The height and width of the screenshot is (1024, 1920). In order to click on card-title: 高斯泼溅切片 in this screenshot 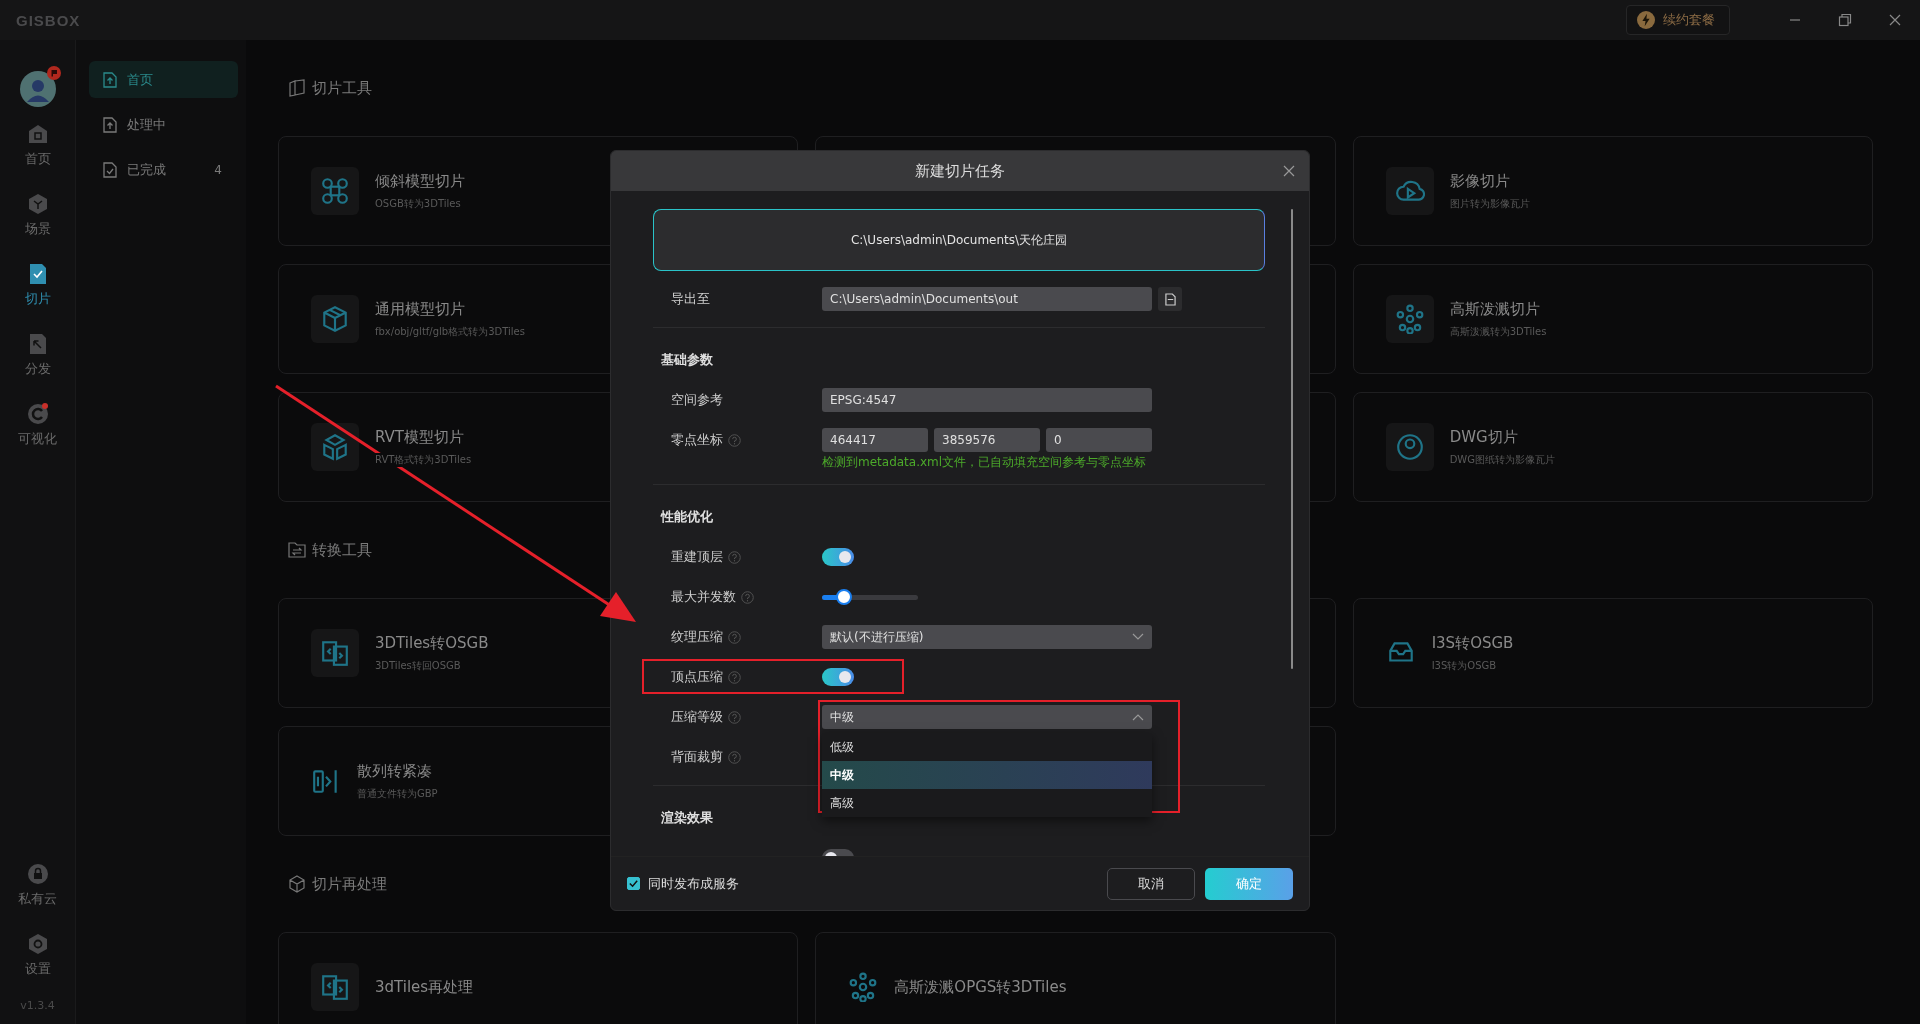, I will do `click(1495, 309)`.